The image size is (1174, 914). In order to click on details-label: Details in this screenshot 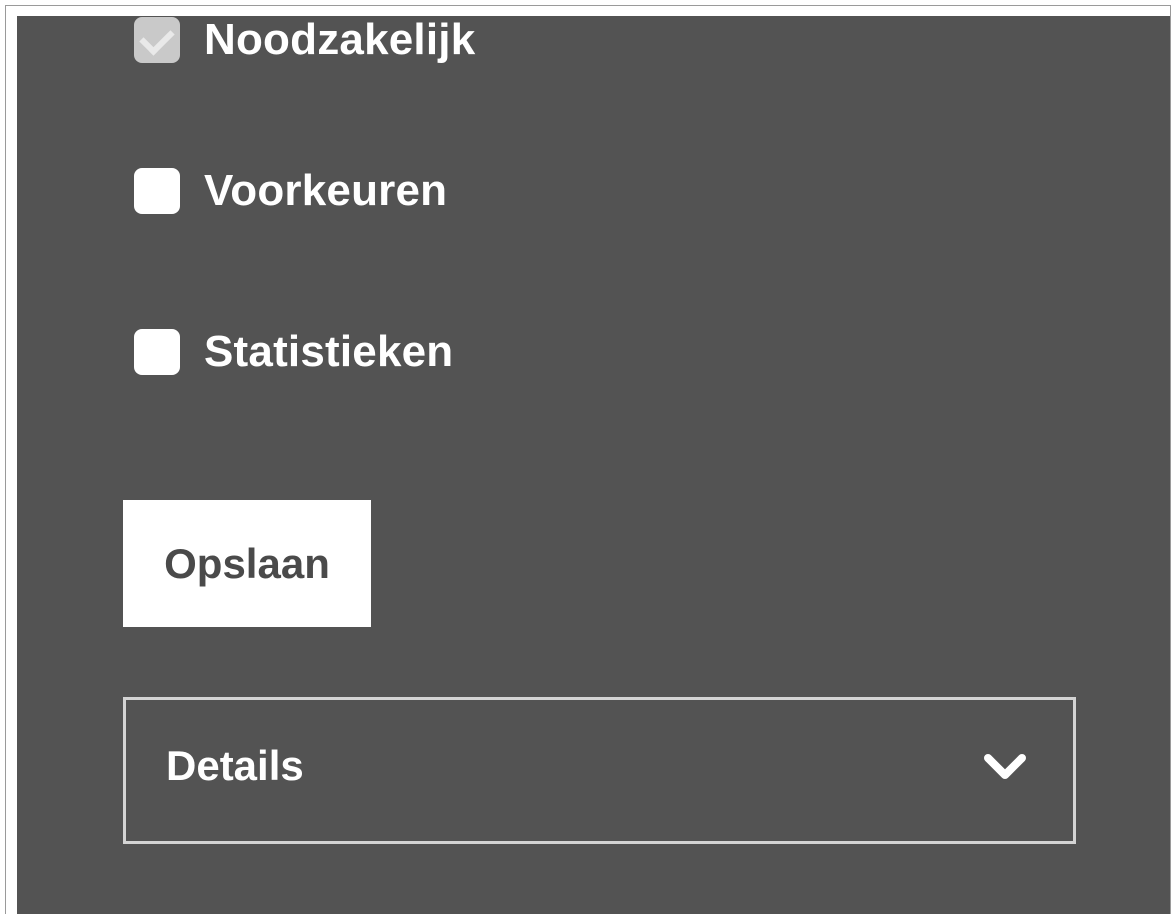, I will do `click(235, 765)`.